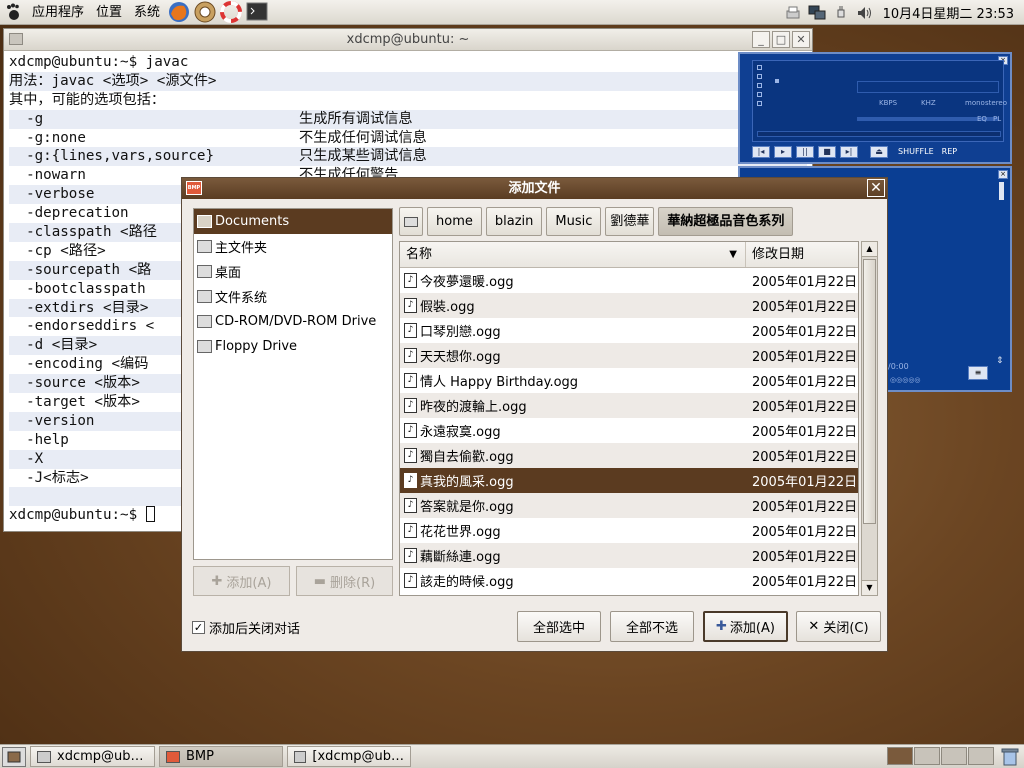  Describe the element at coordinates (204, 346) in the screenshot. I see `floppy-icon` at that location.